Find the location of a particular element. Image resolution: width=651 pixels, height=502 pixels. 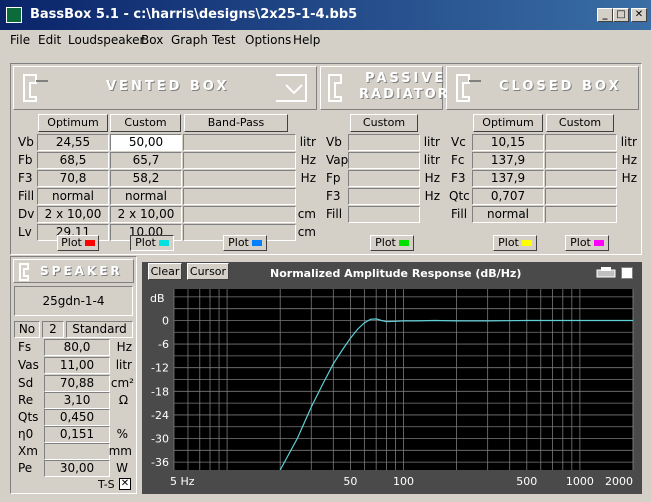

passive-radiator-icon is located at coordinates (335, 88).